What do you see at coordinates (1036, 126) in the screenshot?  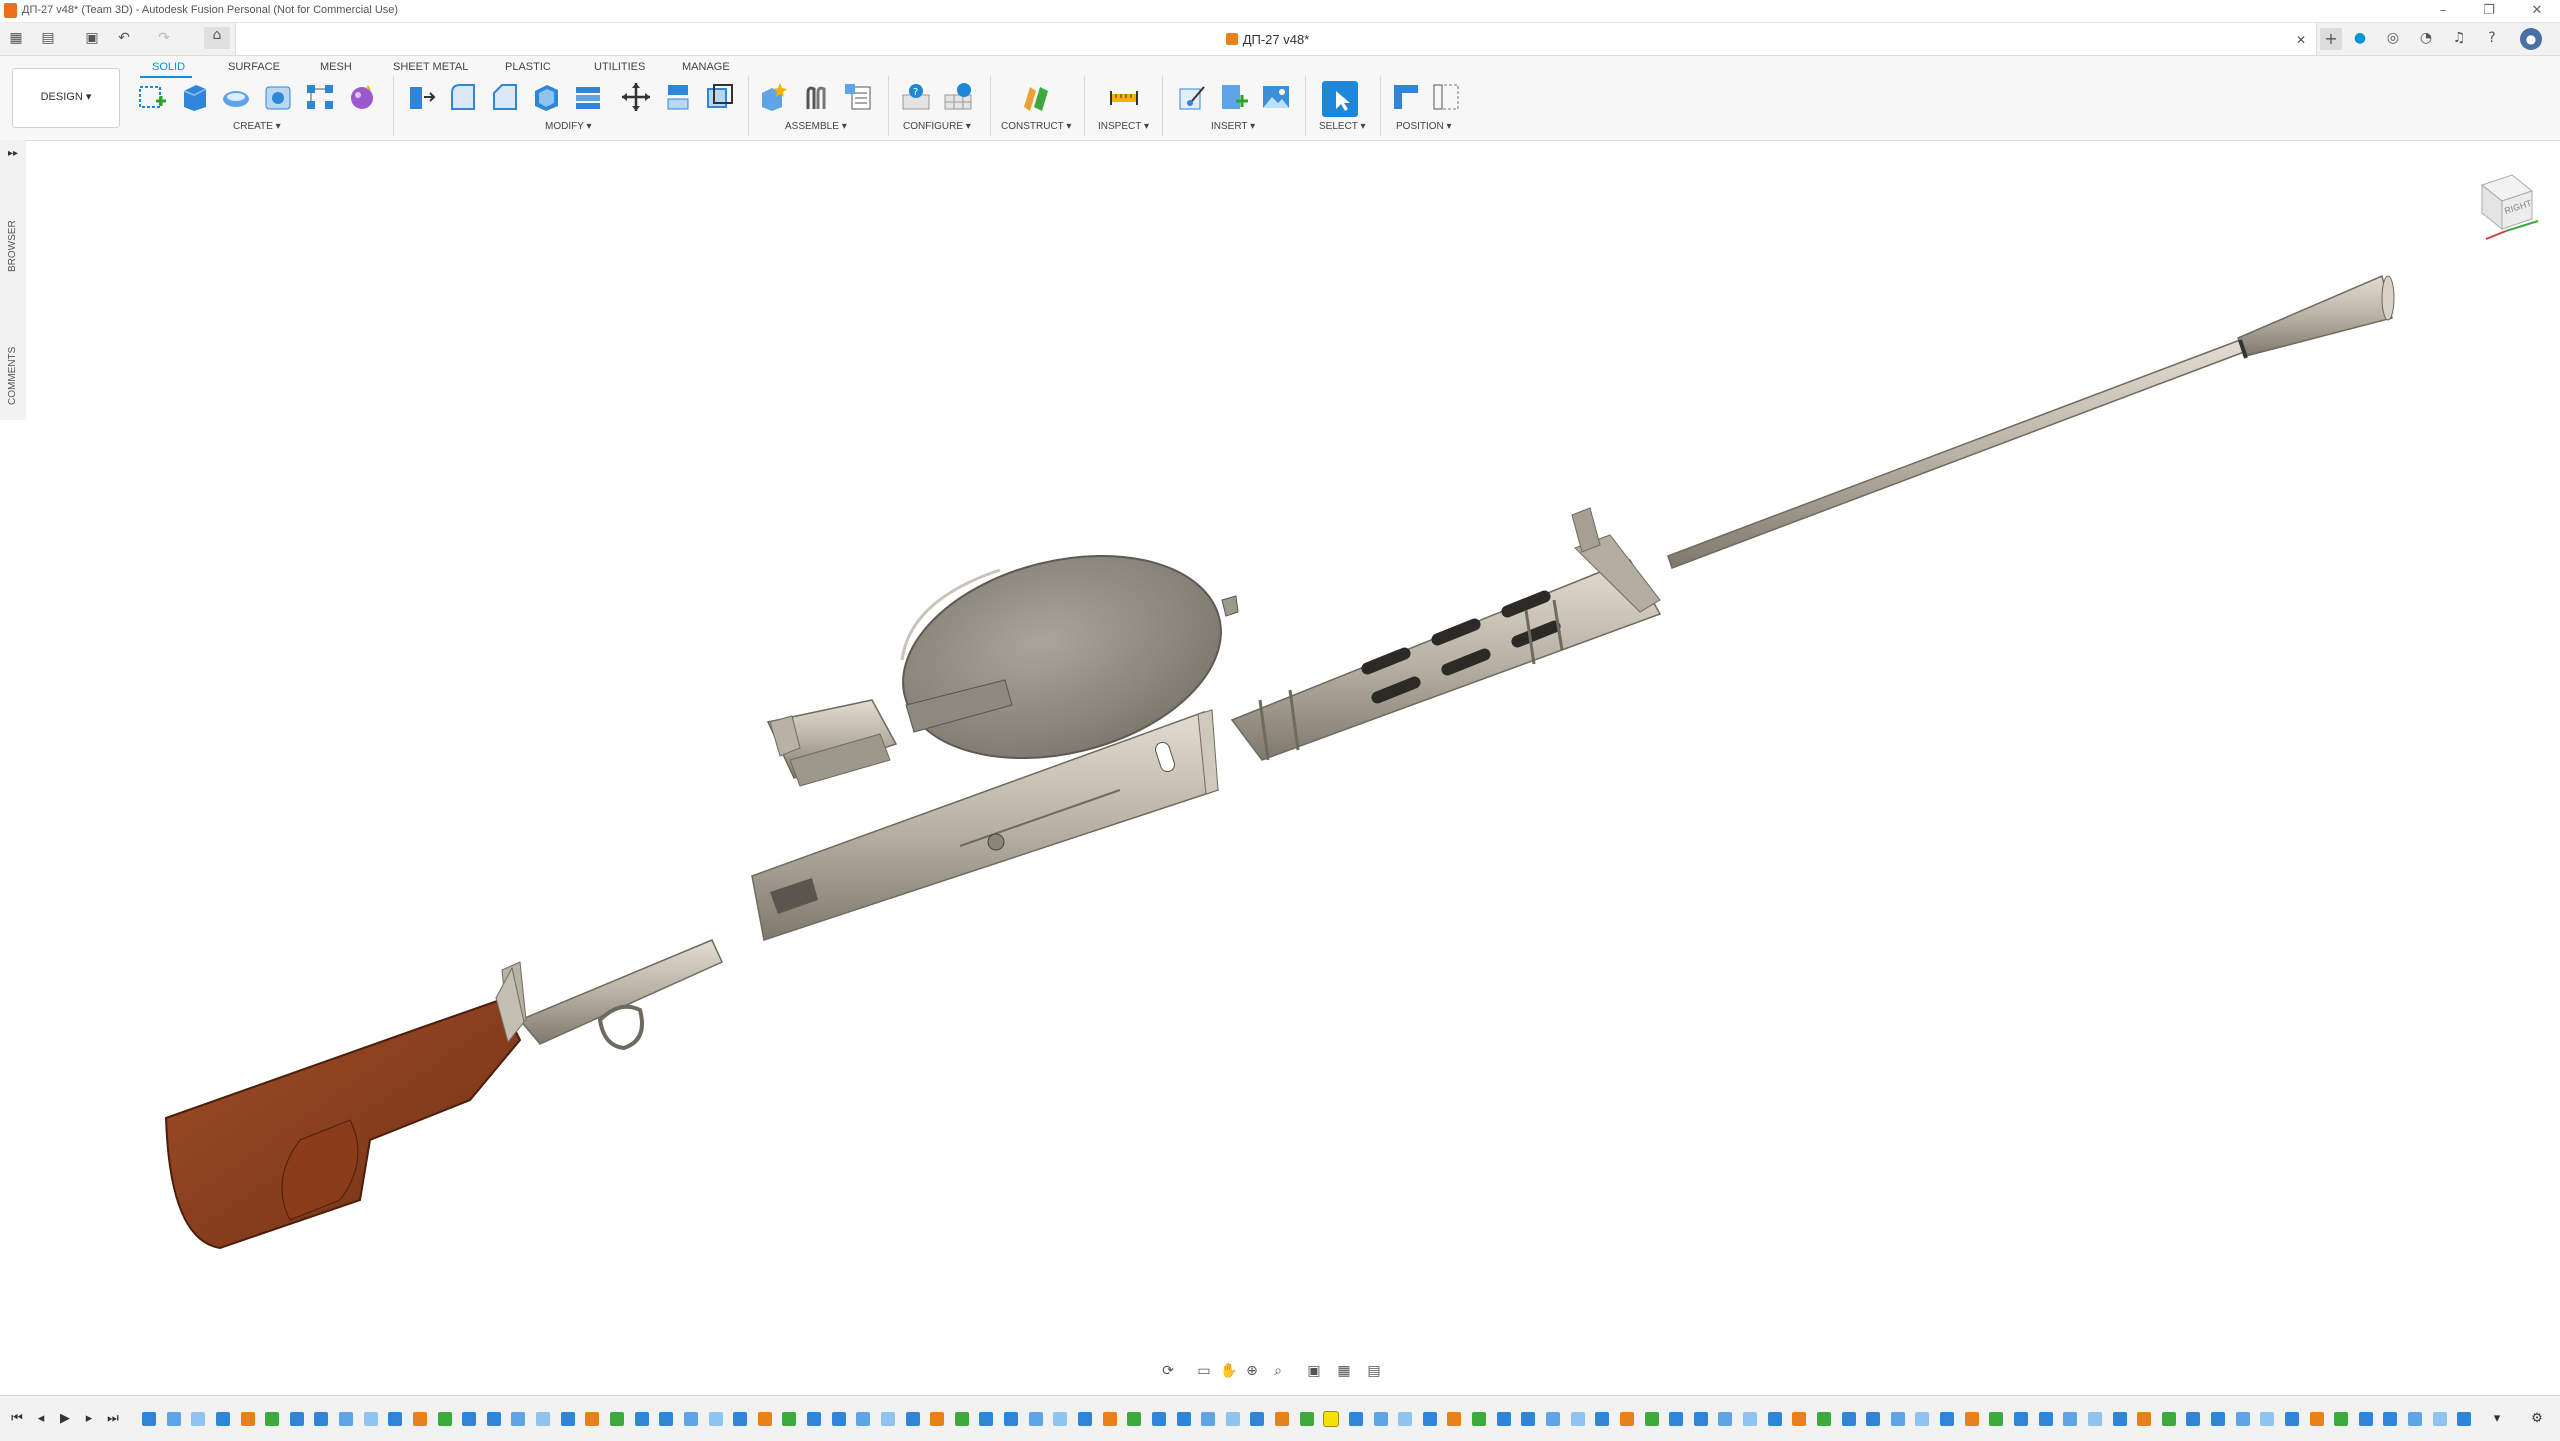 I see `group-construct: CONSTRUCT ▾` at bounding box center [1036, 126].